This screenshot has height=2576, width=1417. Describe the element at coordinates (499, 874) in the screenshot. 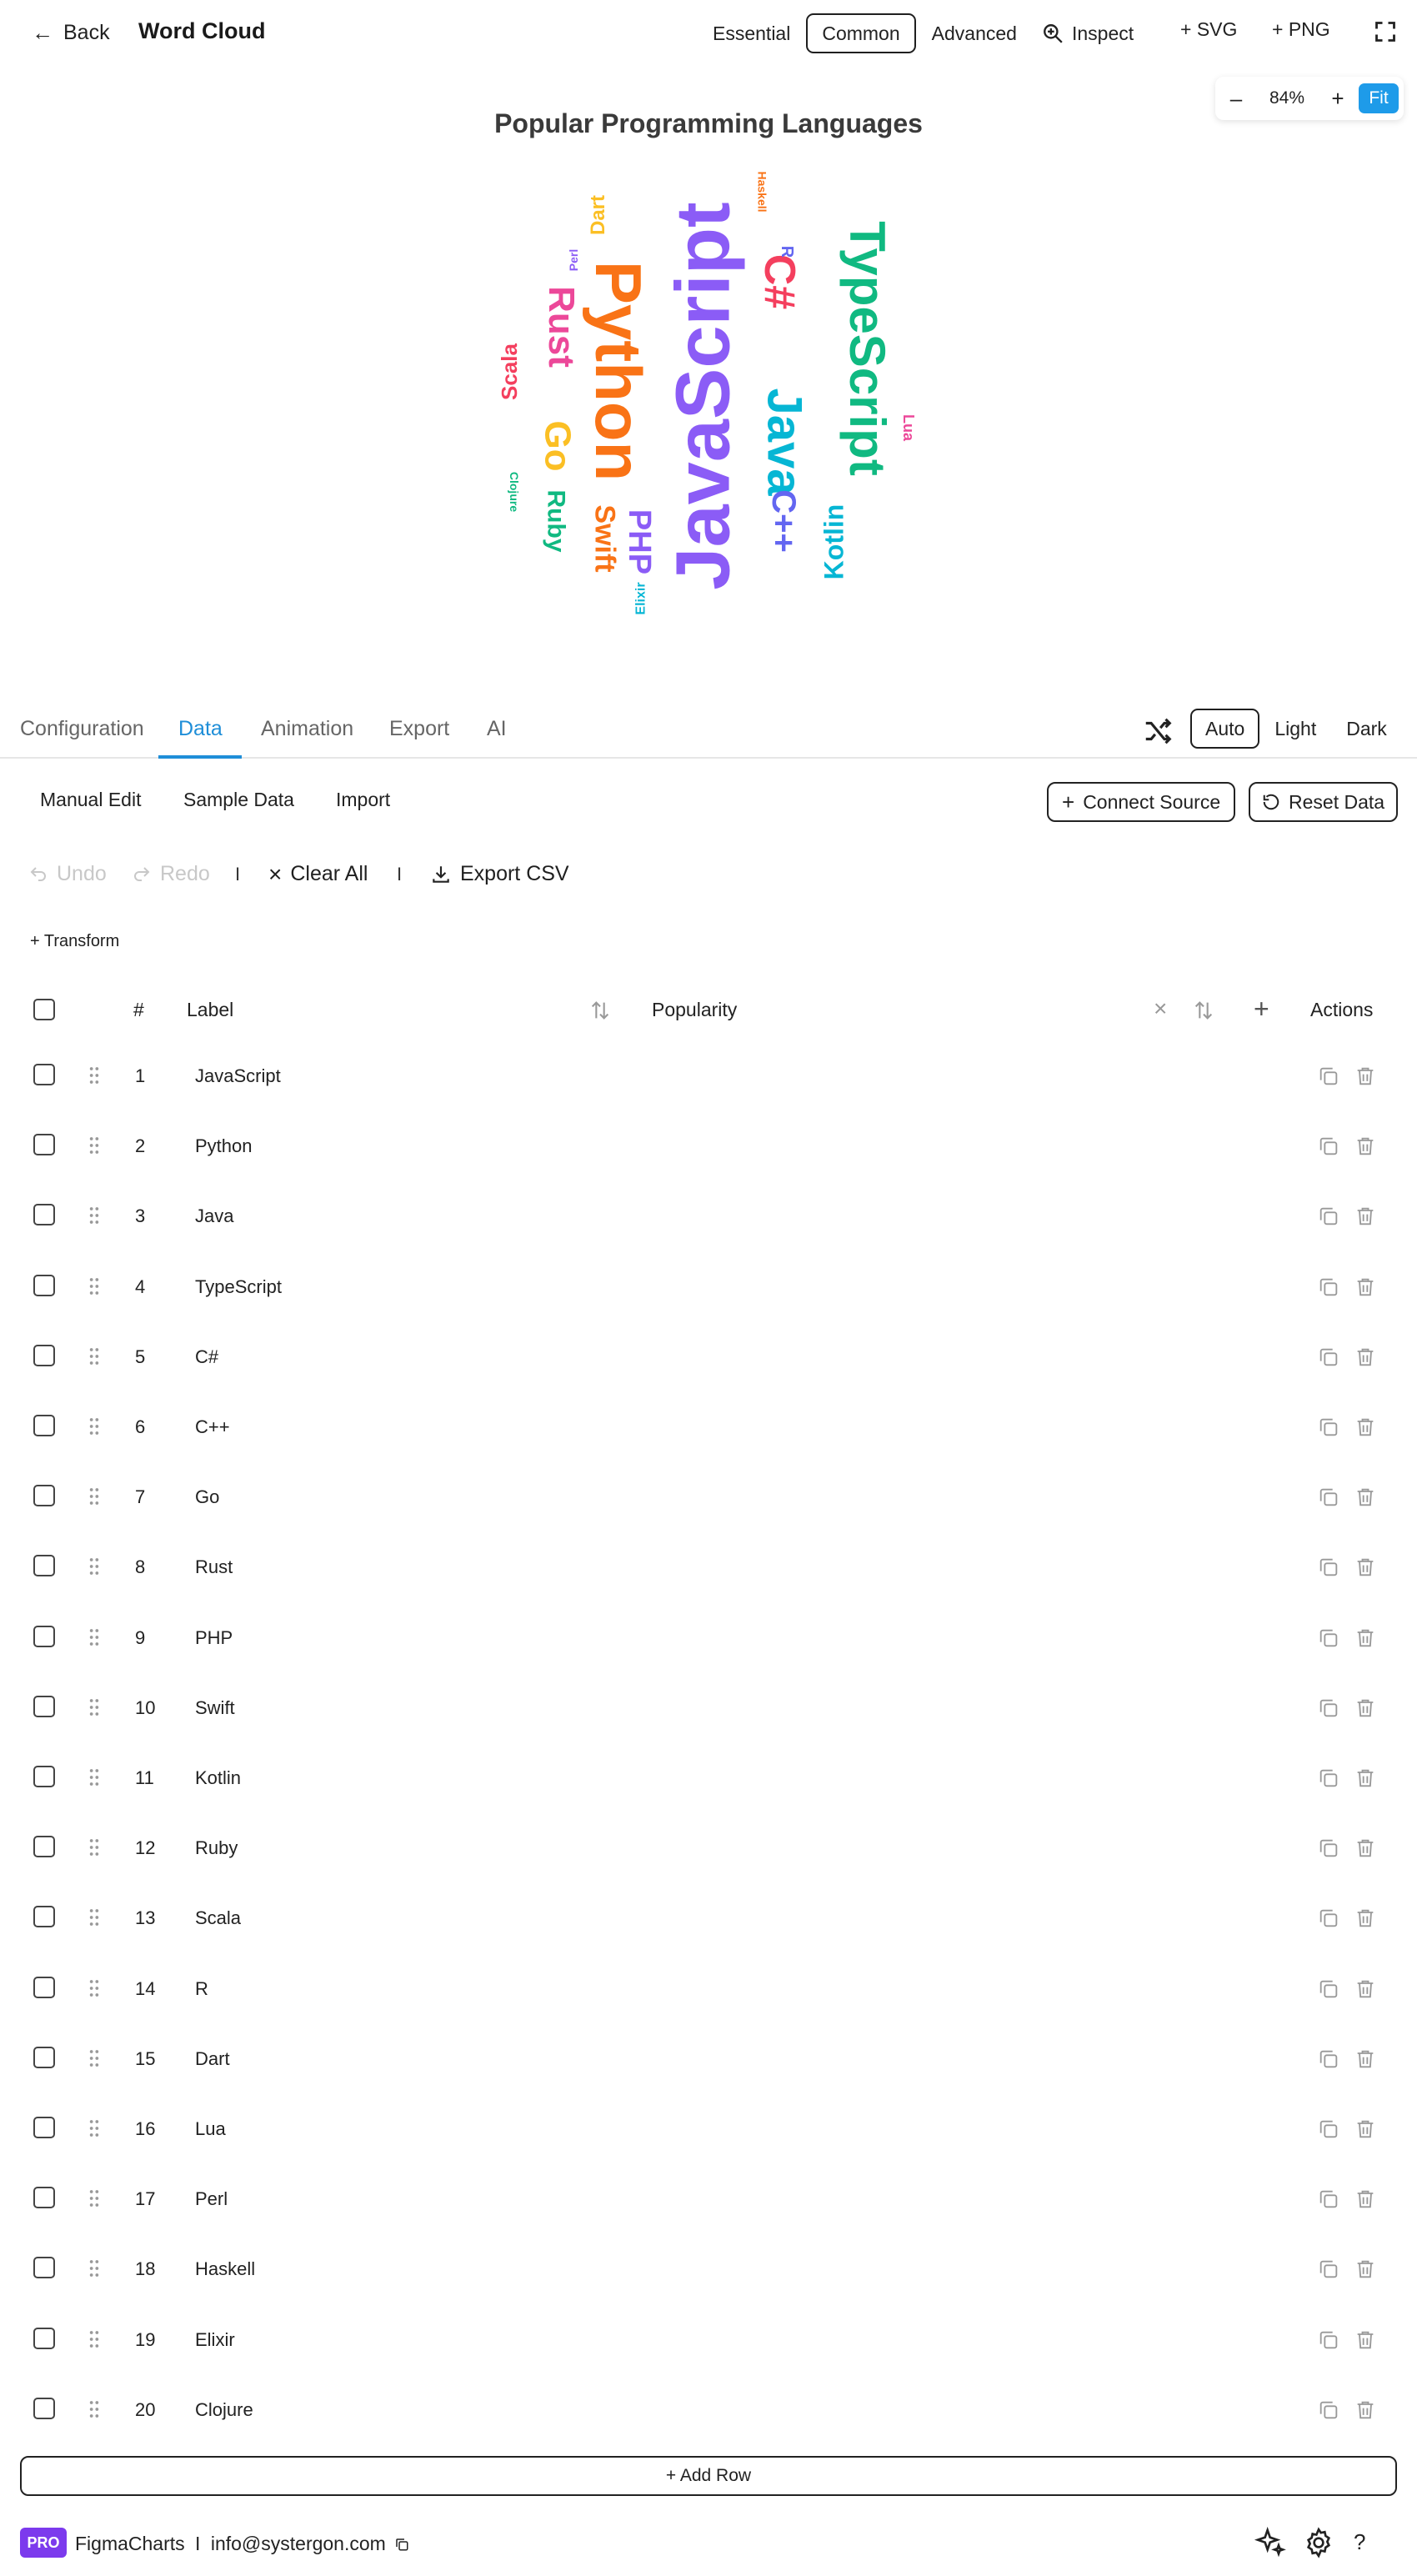

I see `export-csv-button: Export CSV` at that location.